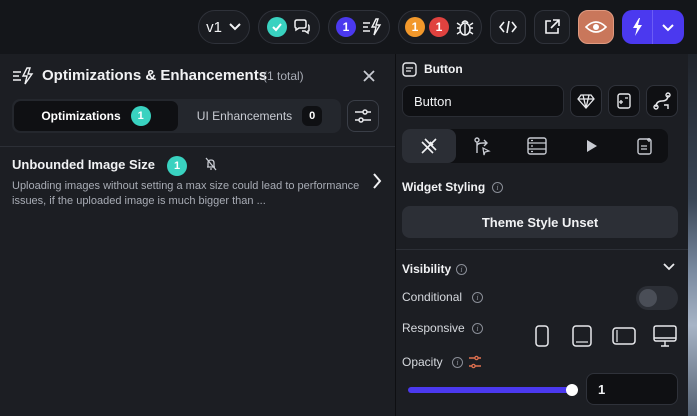  What do you see at coordinates (443, 69) in the screenshot?
I see `widget-type-title: Button` at bounding box center [443, 69].